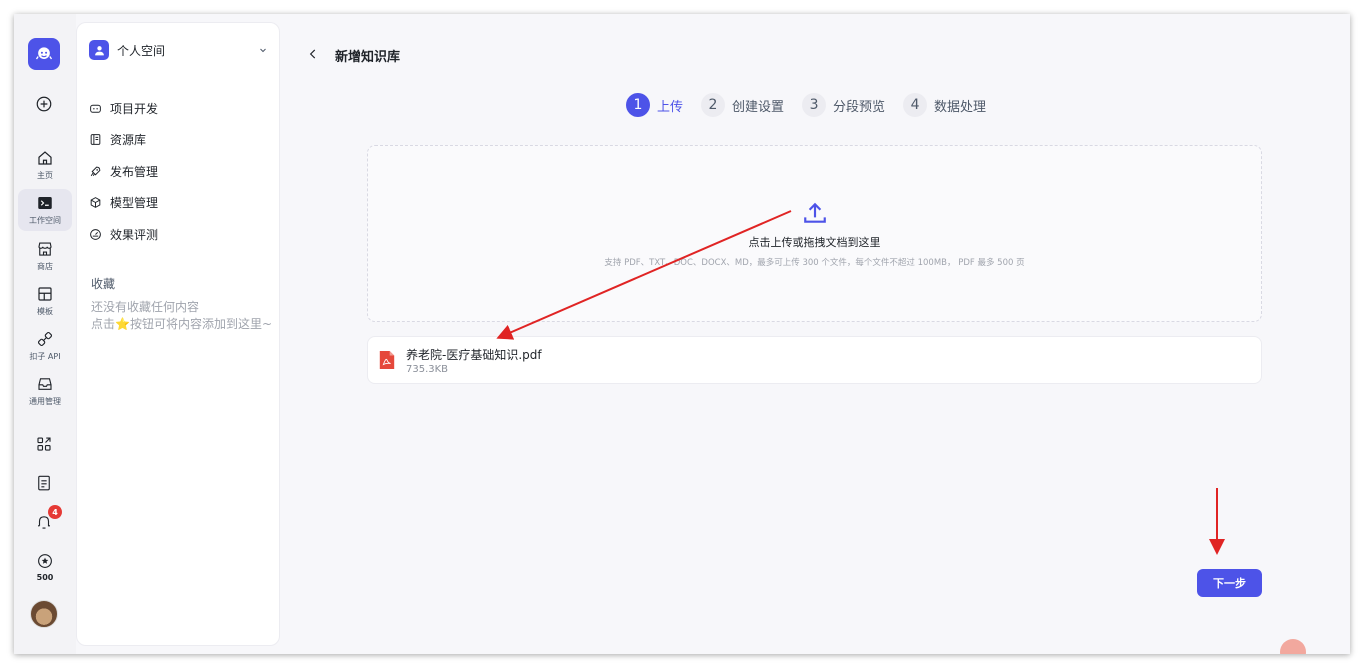 The width and height of the screenshot is (1364, 668). I want to click on rail-label: 商店, so click(45, 266).